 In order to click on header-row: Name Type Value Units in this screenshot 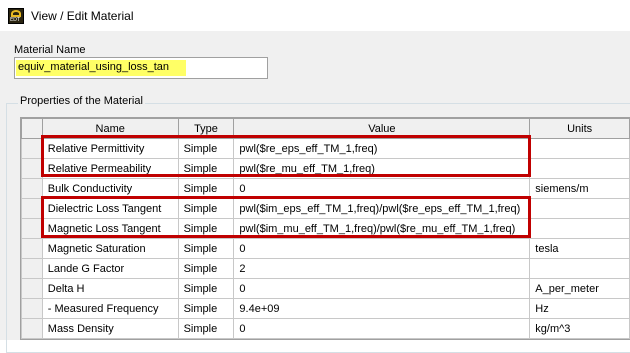, I will do `click(325, 128)`.